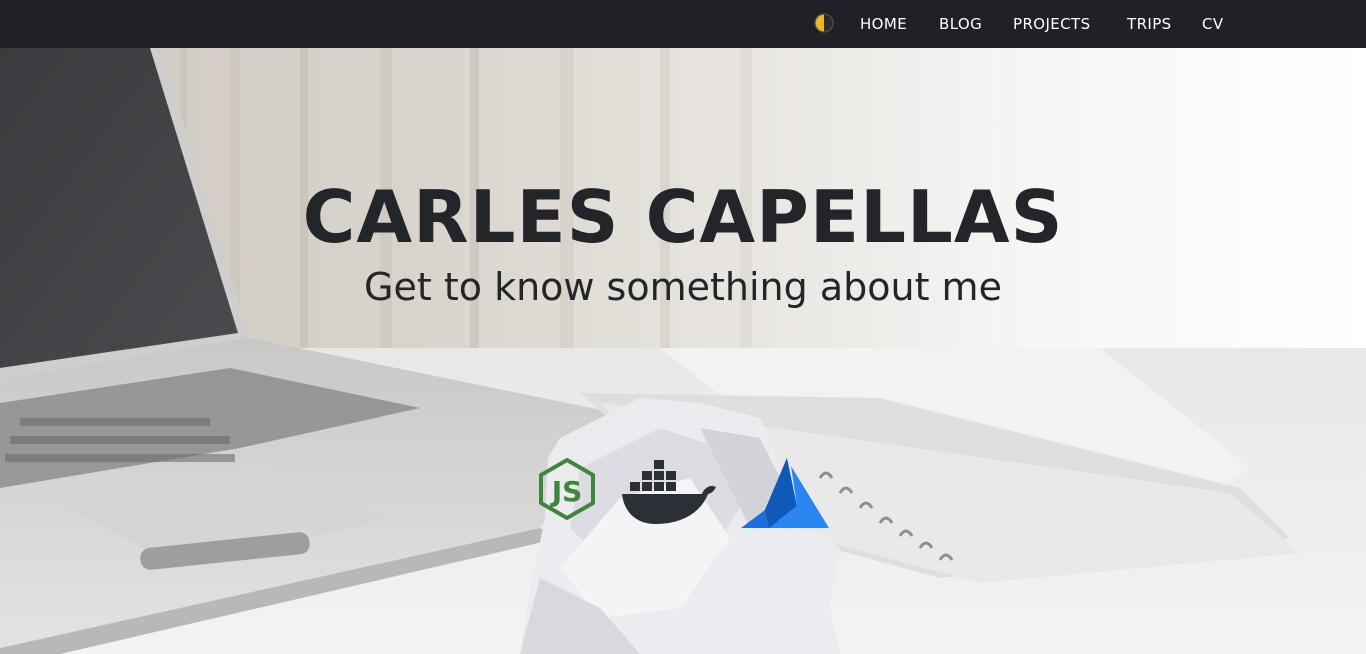 Image resolution: width=1366 pixels, height=654 pixels. Describe the element at coordinates (883, 24) in the screenshot. I see `nav-link-home: HOME` at that location.